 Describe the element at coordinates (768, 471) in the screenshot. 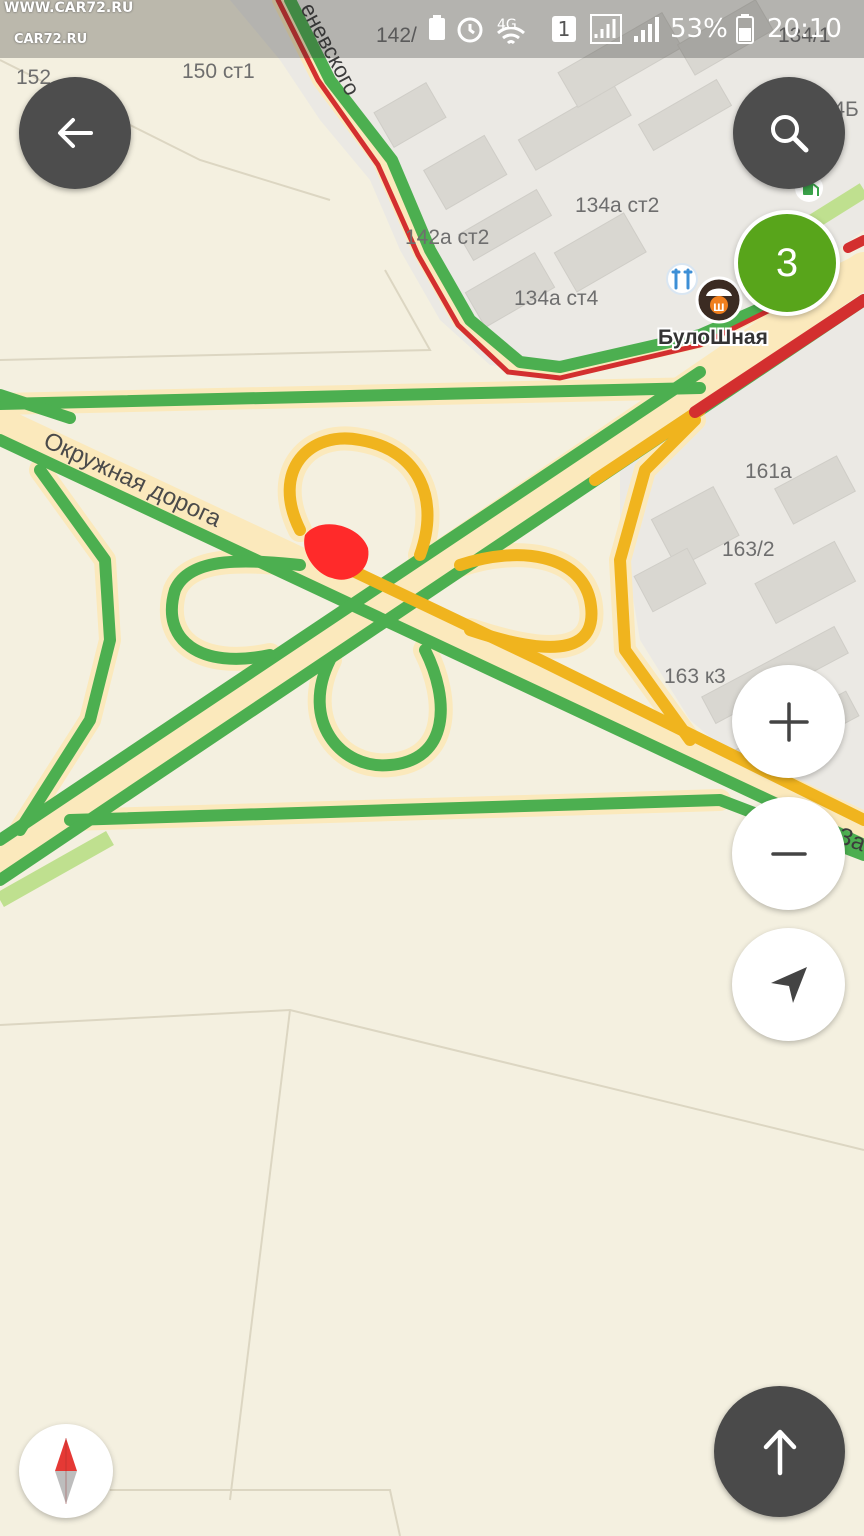

I see `building-label: 161а` at that location.